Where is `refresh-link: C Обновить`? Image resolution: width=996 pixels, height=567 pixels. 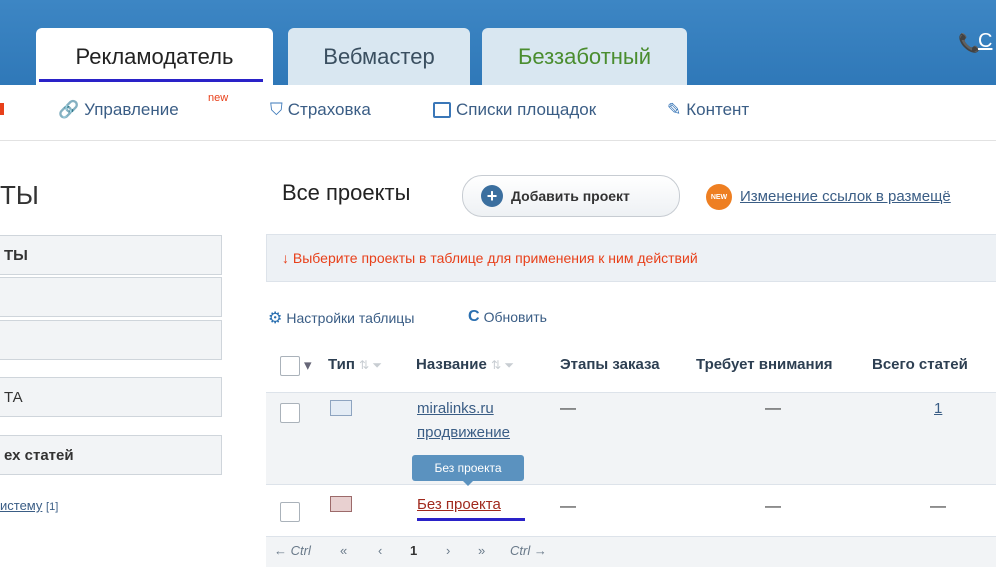 refresh-link: C Обновить is located at coordinates (507, 317).